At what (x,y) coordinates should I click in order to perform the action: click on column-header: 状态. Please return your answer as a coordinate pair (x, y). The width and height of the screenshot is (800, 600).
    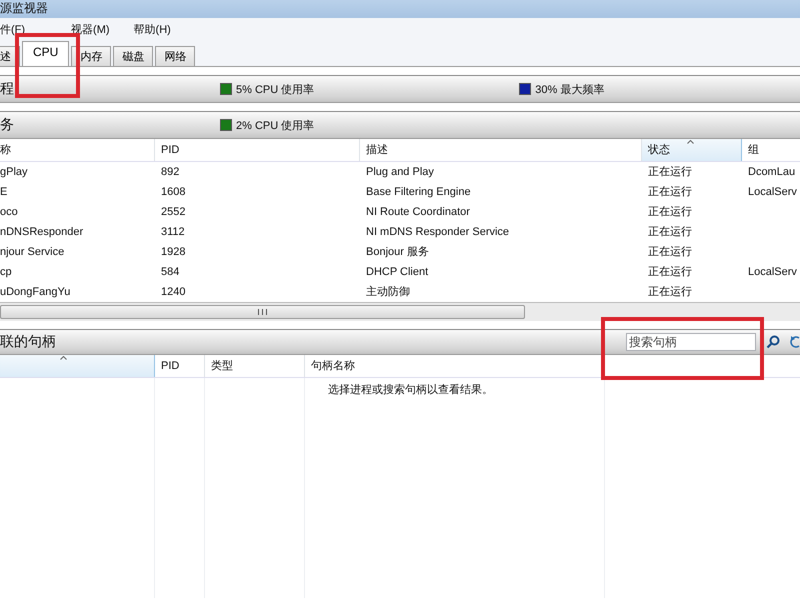
    Looking at the image, I should click on (692, 150).